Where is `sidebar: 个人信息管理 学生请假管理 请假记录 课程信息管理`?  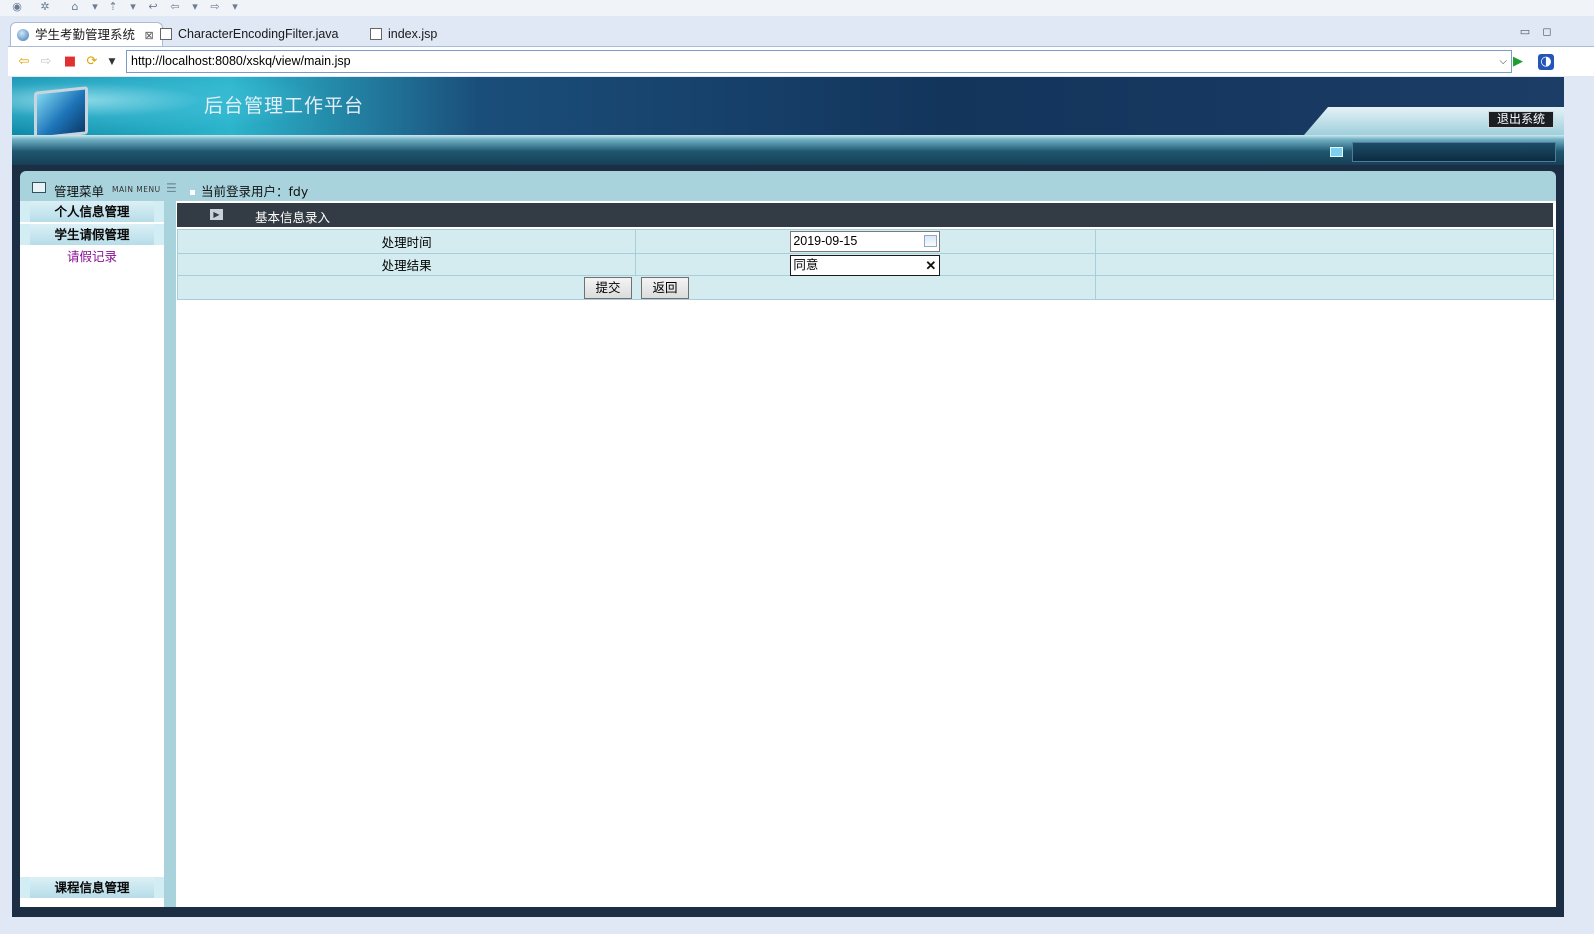 sidebar: 个人信息管理 学生请假管理 请假记录 课程信息管理 is located at coordinates (92, 554).